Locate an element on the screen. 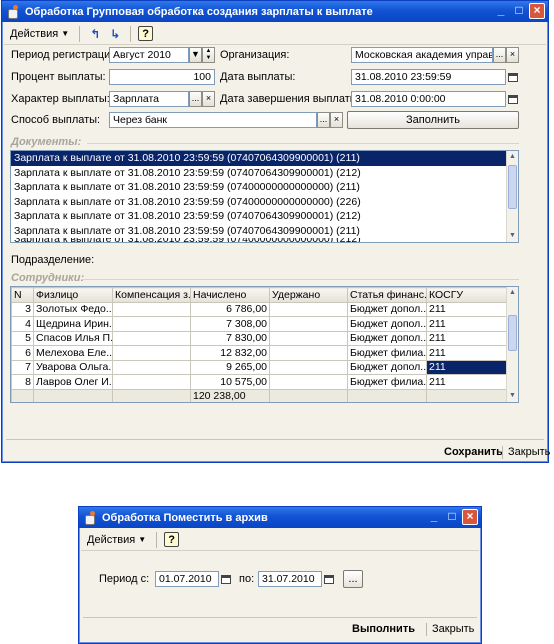 This screenshot has width=554, height=644. column-header: N is located at coordinates (22, 295).